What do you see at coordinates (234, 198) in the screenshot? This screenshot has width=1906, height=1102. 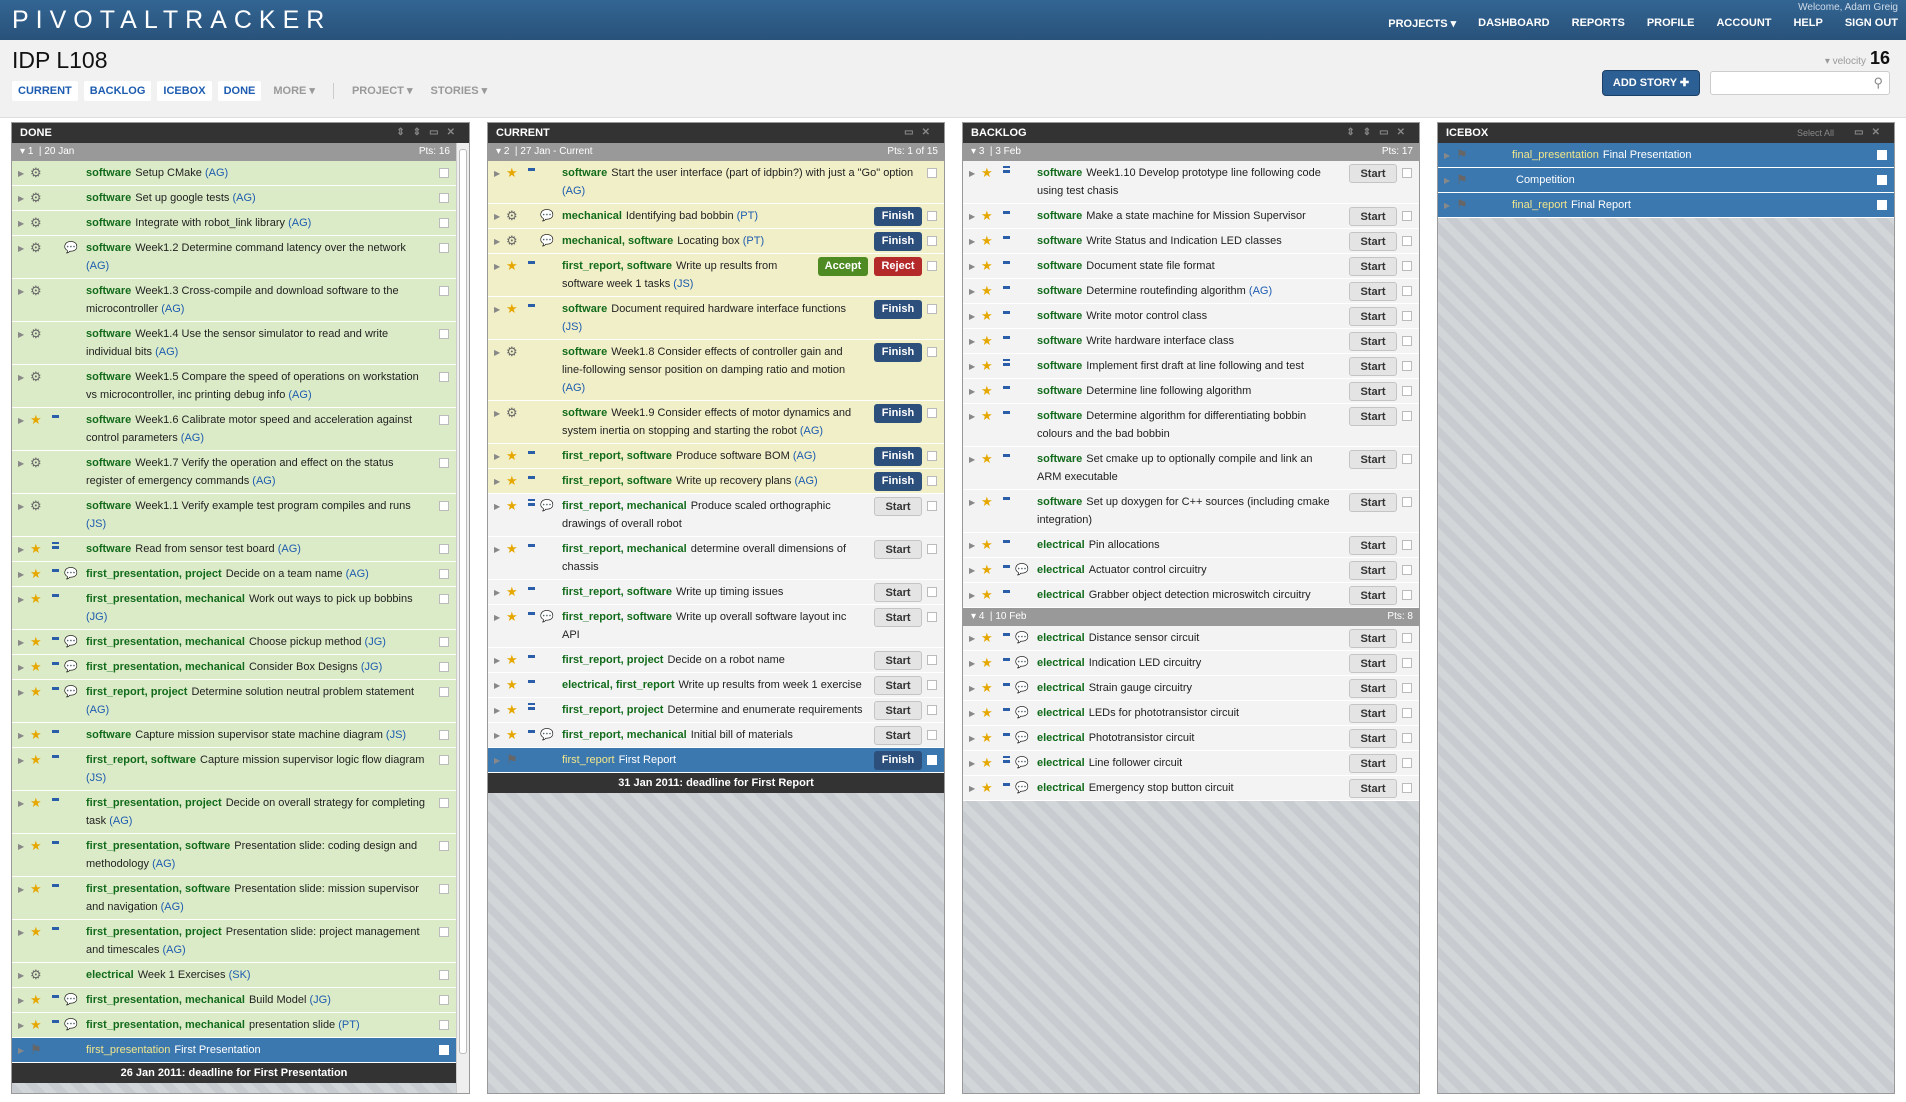 I see `story-item: ▶ ⚙ software Set up google tests (AG)` at bounding box center [234, 198].